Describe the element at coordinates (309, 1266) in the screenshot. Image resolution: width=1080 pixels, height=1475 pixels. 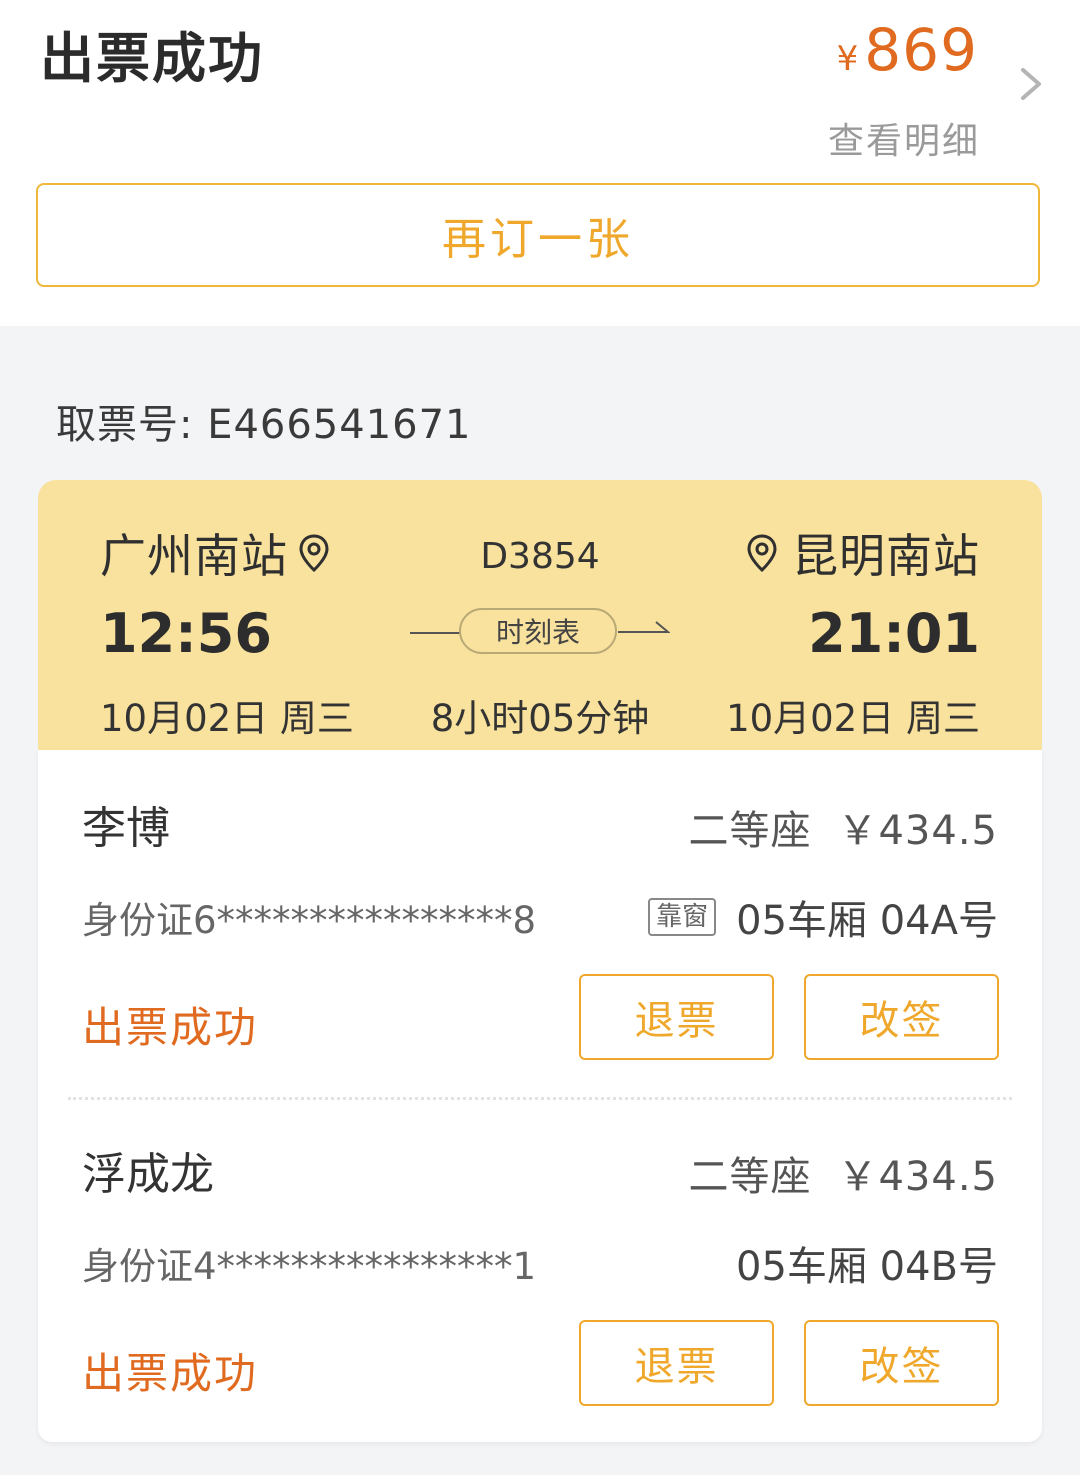
I see `id-number: 身份证4****************1` at that location.